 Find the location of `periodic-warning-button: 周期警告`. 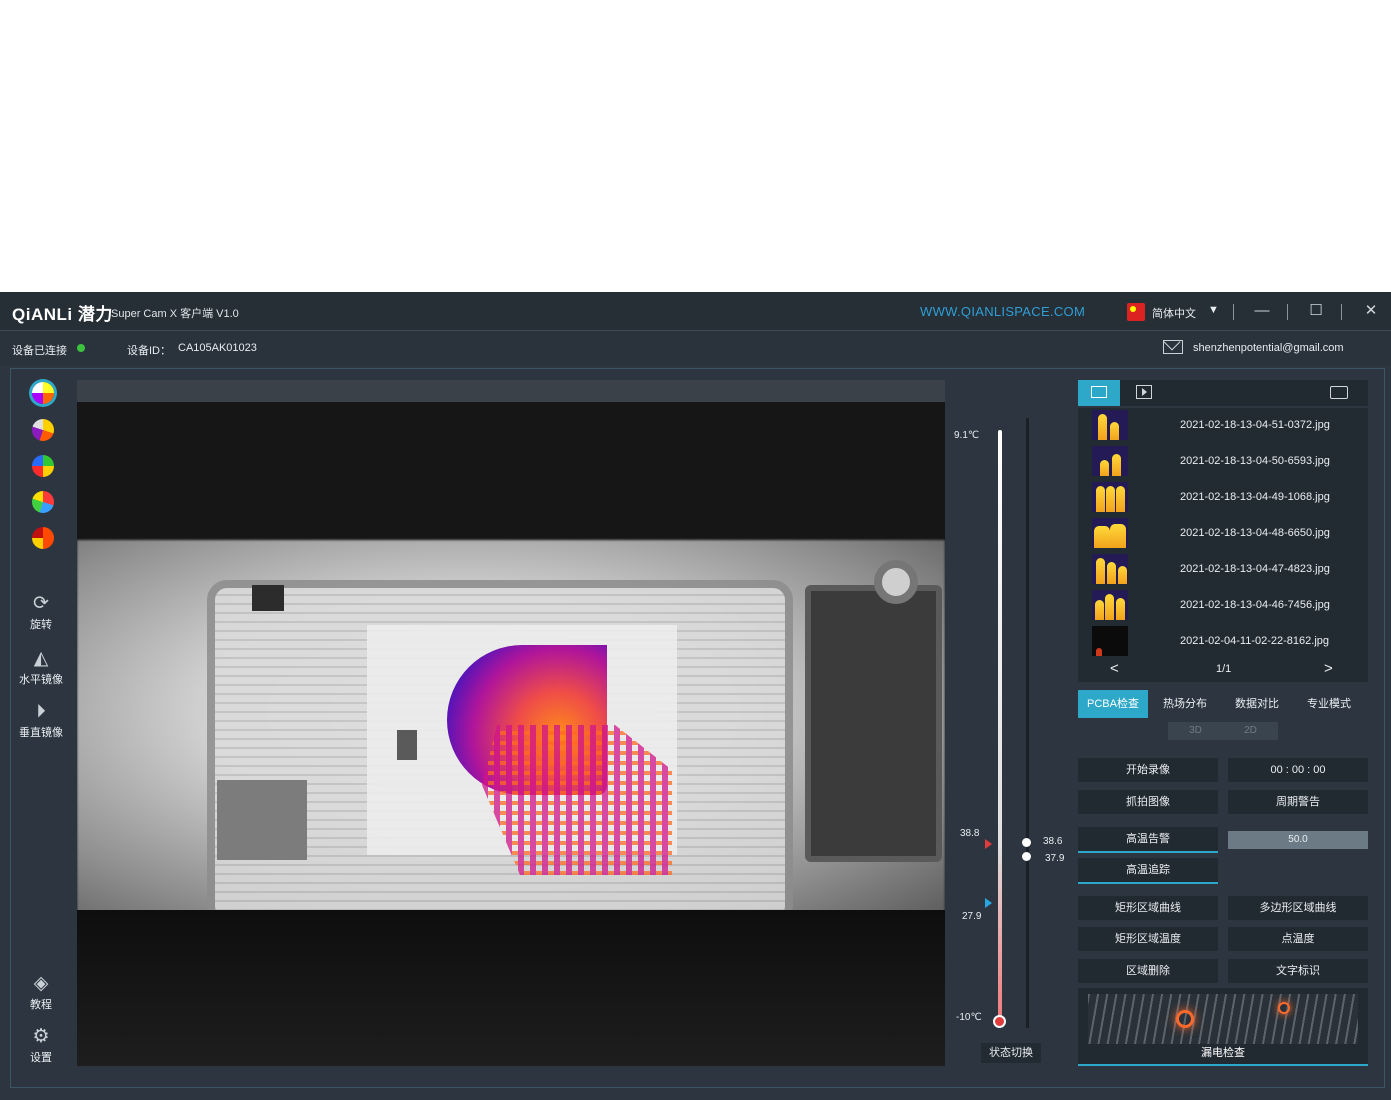

periodic-warning-button: 周期警告 is located at coordinates (1298, 802).